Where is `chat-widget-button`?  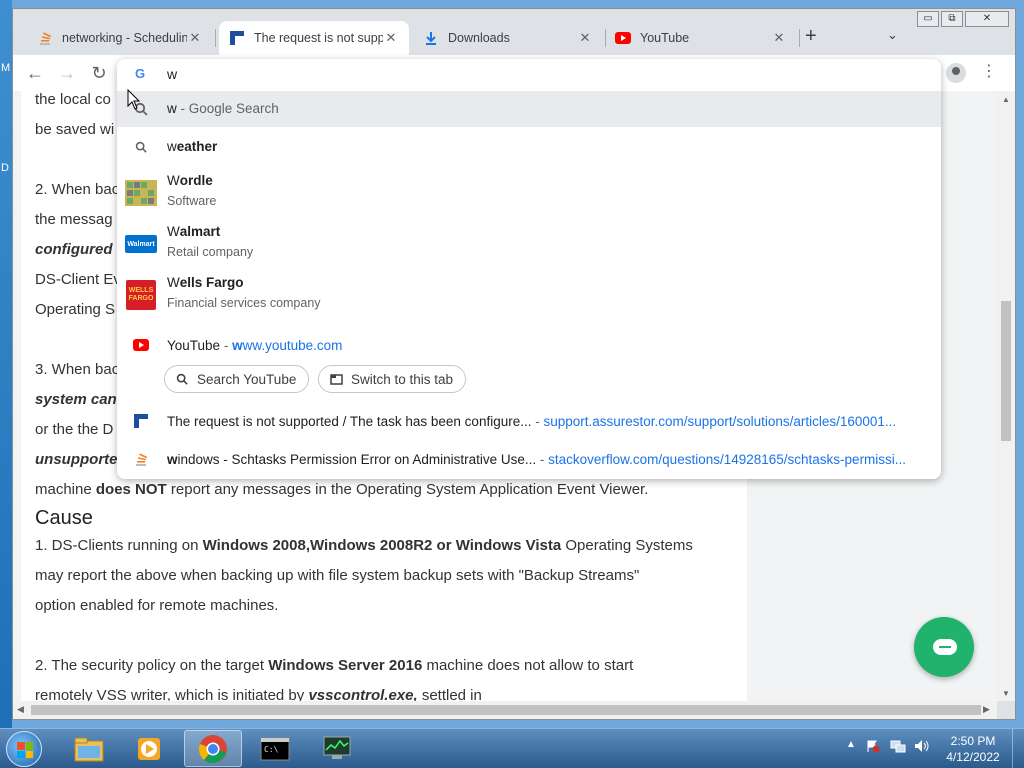 chat-widget-button is located at coordinates (944, 647).